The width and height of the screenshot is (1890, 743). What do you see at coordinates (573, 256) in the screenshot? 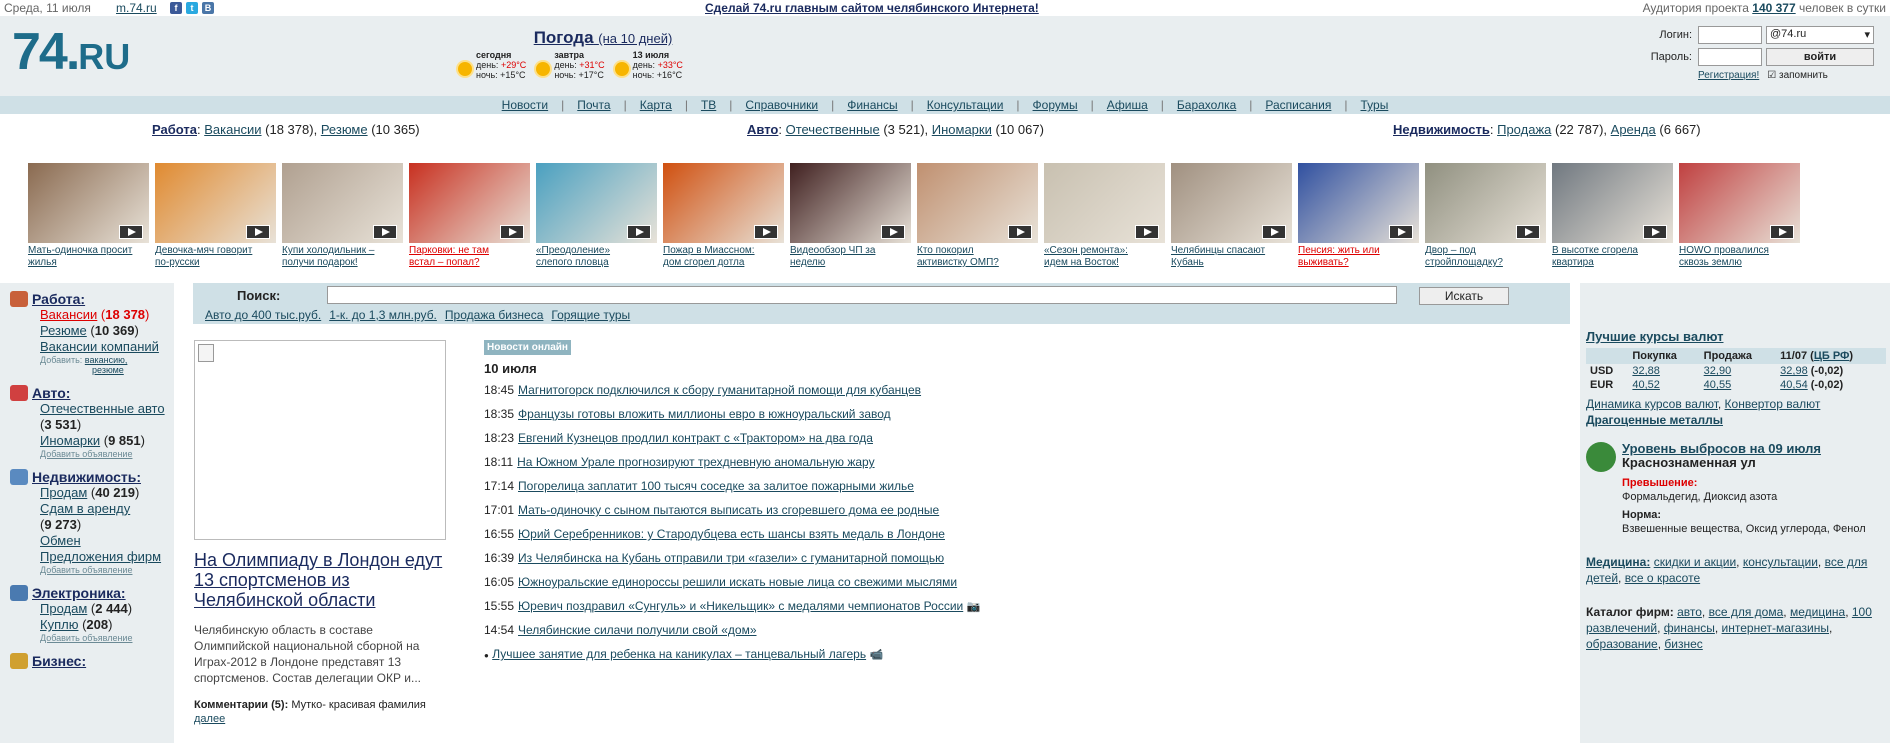
I see `thumb-caption: «Преодоление» слепого пловца` at bounding box center [573, 256].